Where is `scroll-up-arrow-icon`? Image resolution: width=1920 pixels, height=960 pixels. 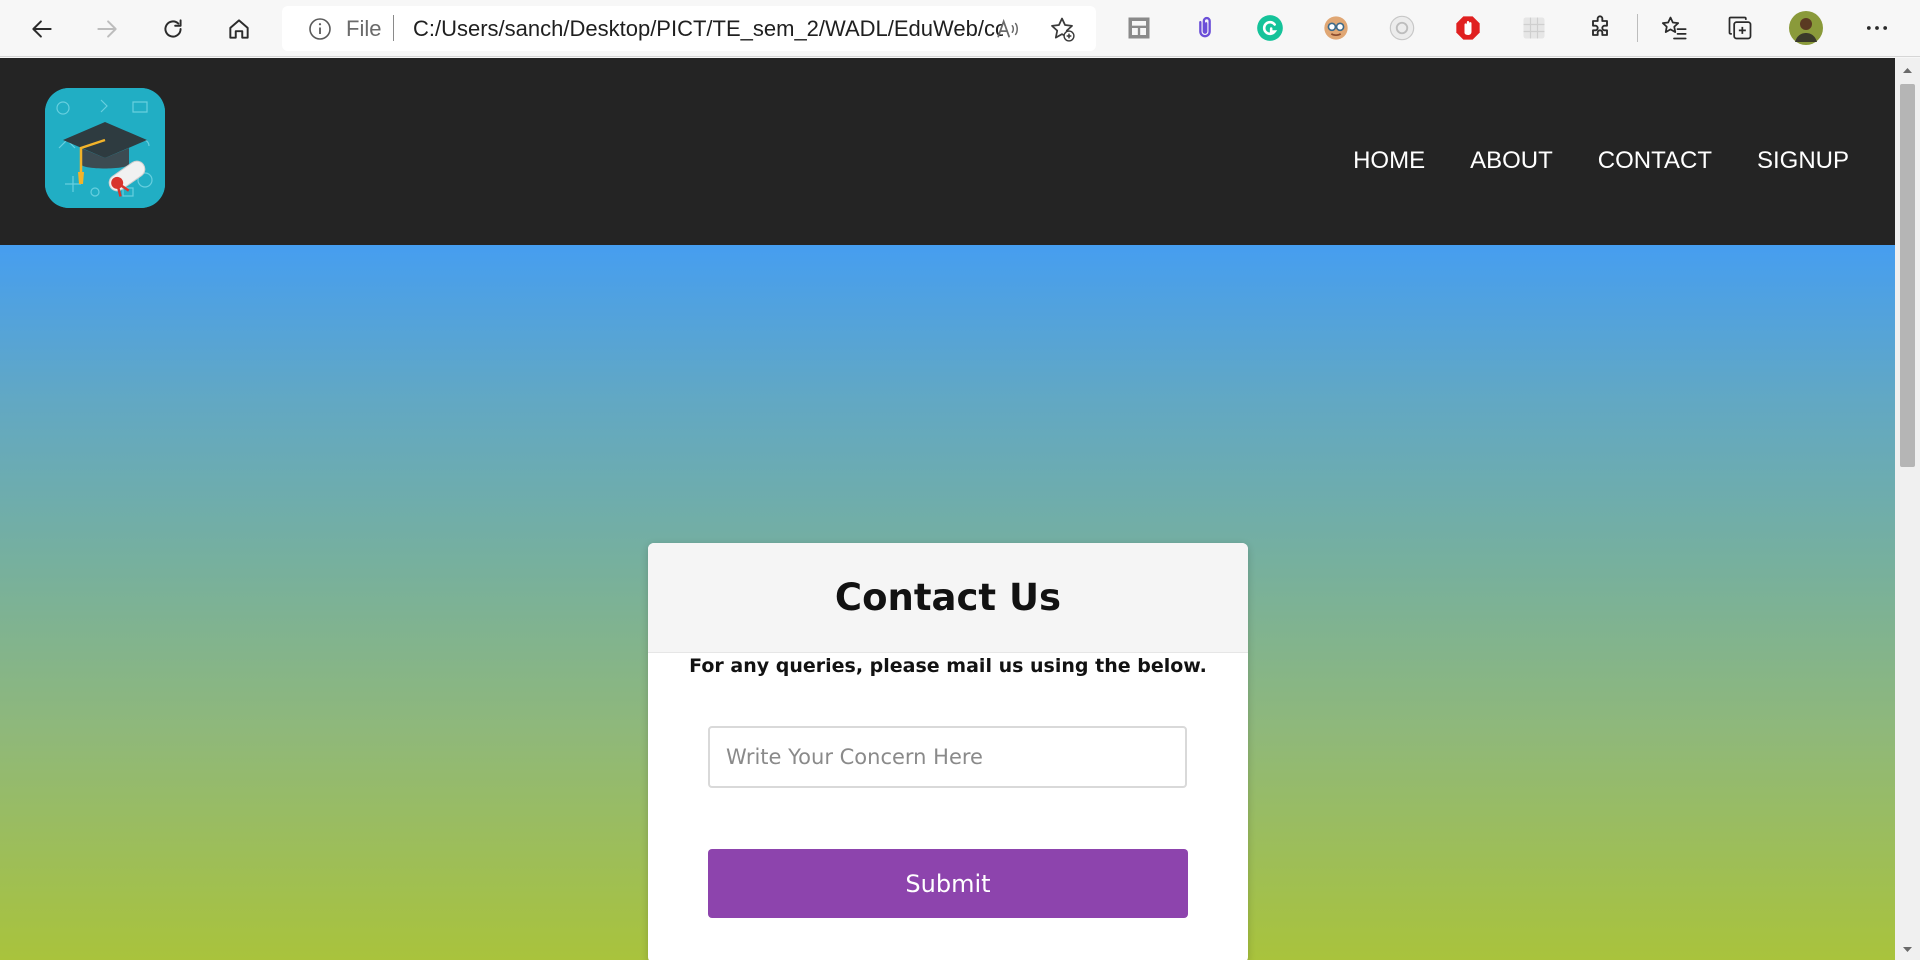 scroll-up-arrow-icon is located at coordinates (1907, 70).